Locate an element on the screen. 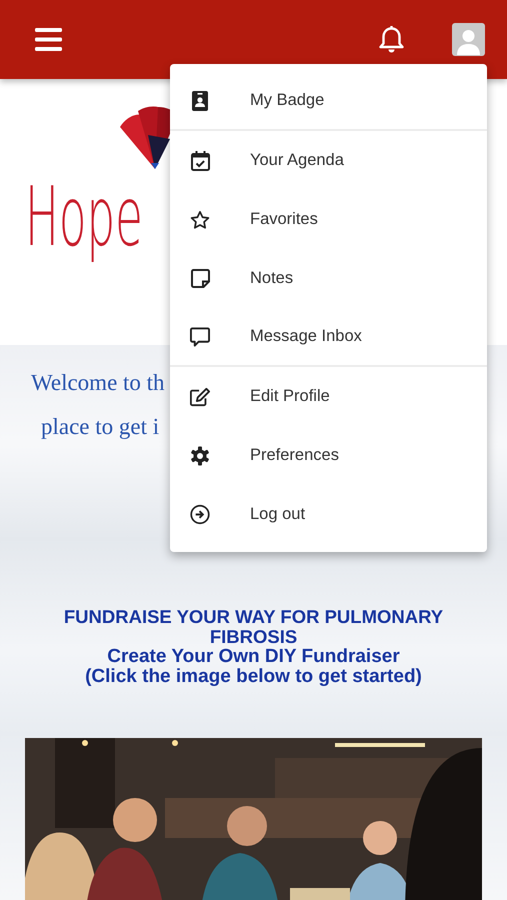  note-icon is located at coordinates (200, 278).